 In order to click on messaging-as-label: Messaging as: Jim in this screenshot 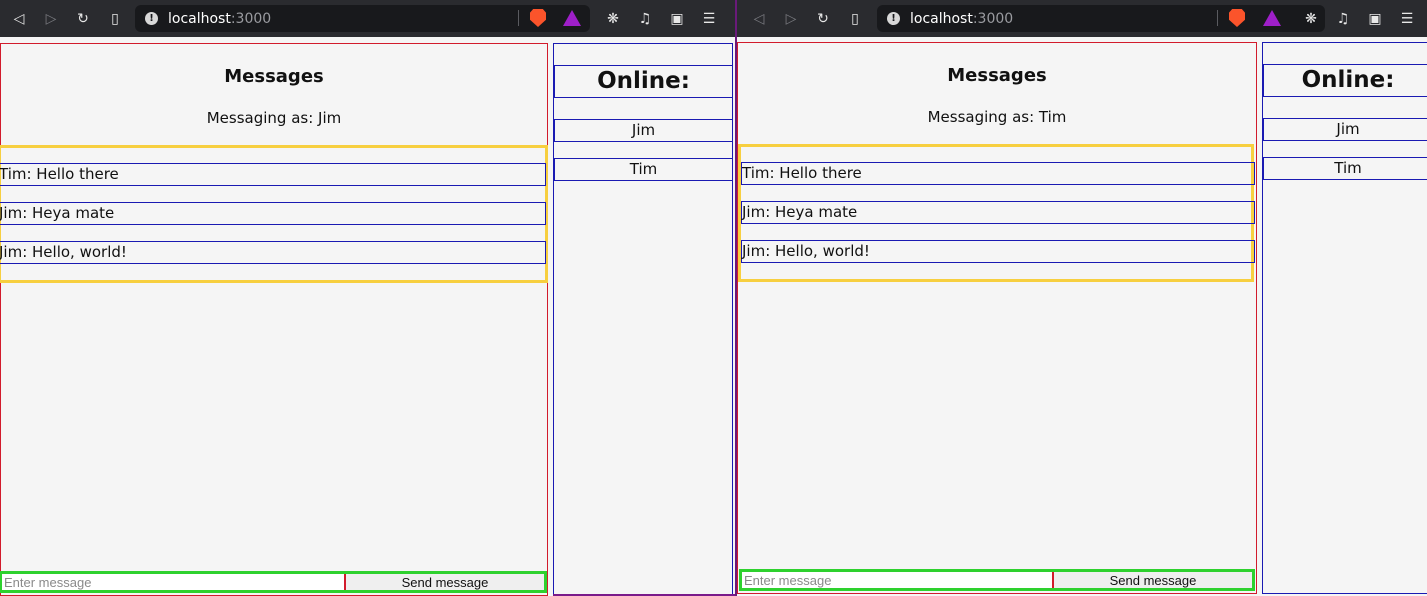, I will do `click(274, 118)`.